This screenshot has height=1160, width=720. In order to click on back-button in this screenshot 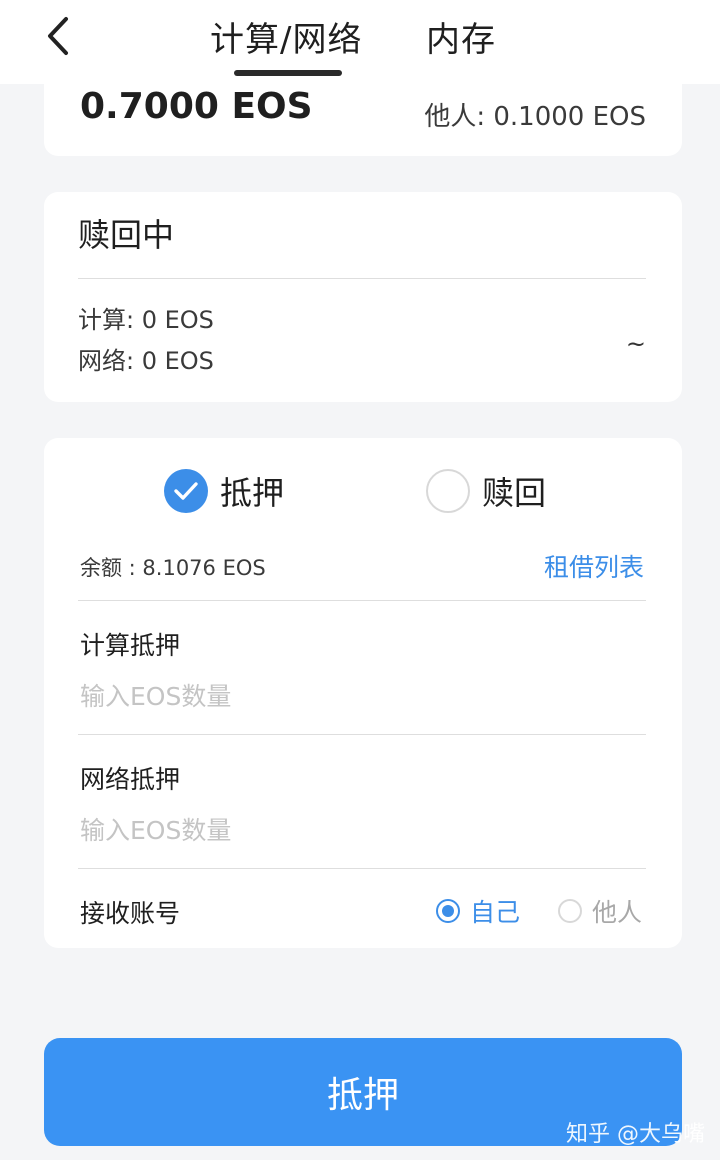, I will do `click(58, 36)`.